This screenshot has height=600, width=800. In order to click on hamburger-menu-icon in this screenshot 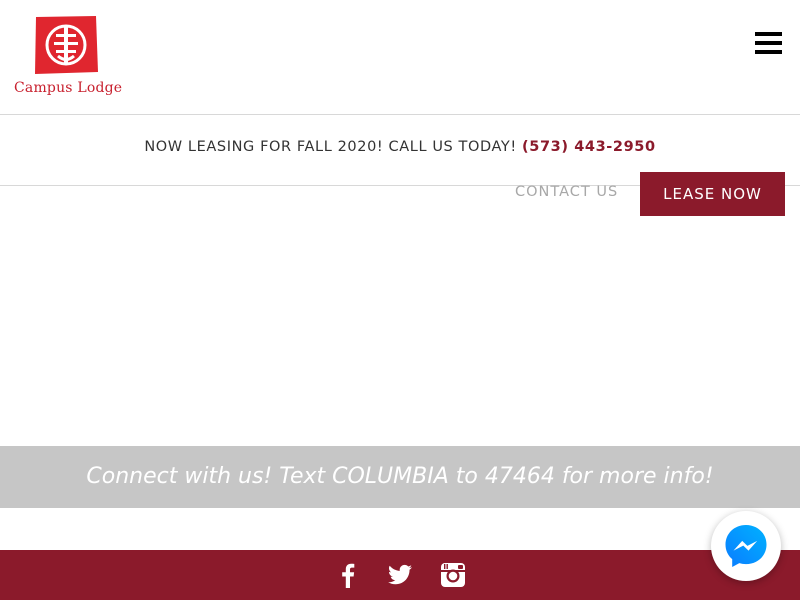, I will do `click(768, 43)`.